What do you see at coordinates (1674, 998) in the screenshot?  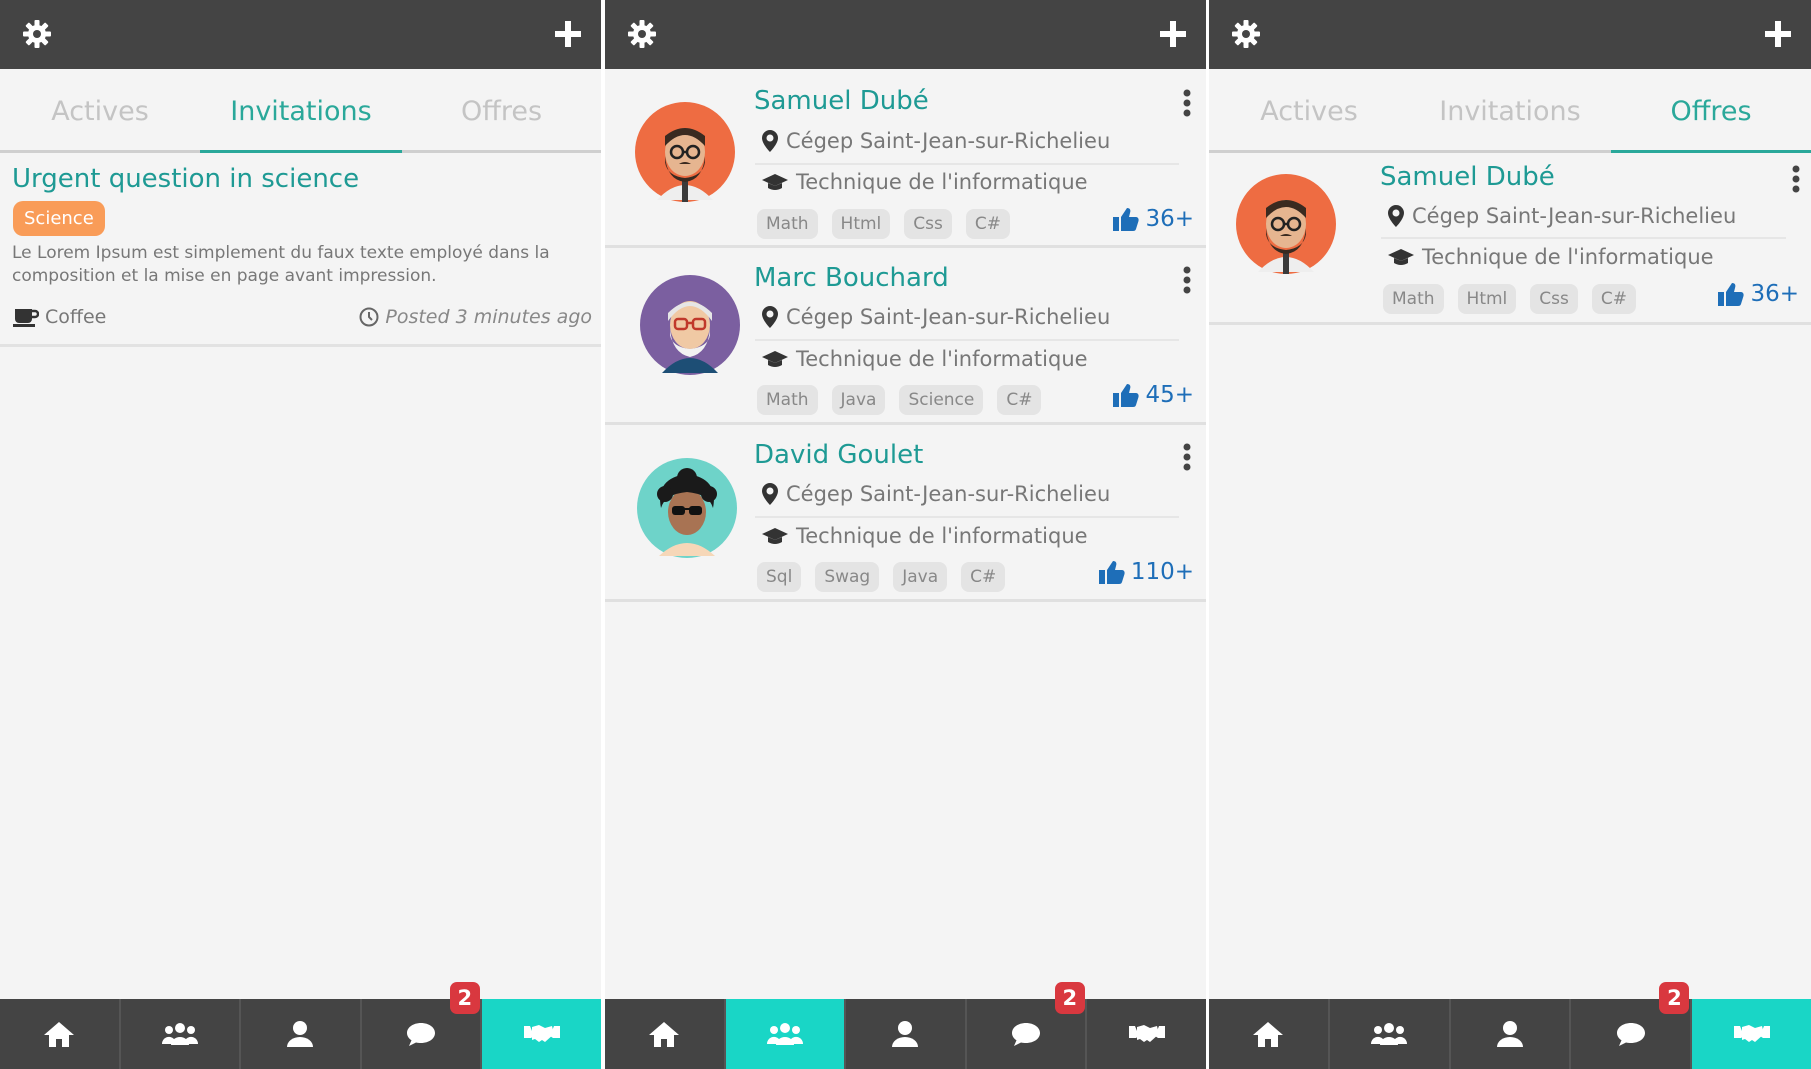 I see `notification-badge: 2` at bounding box center [1674, 998].